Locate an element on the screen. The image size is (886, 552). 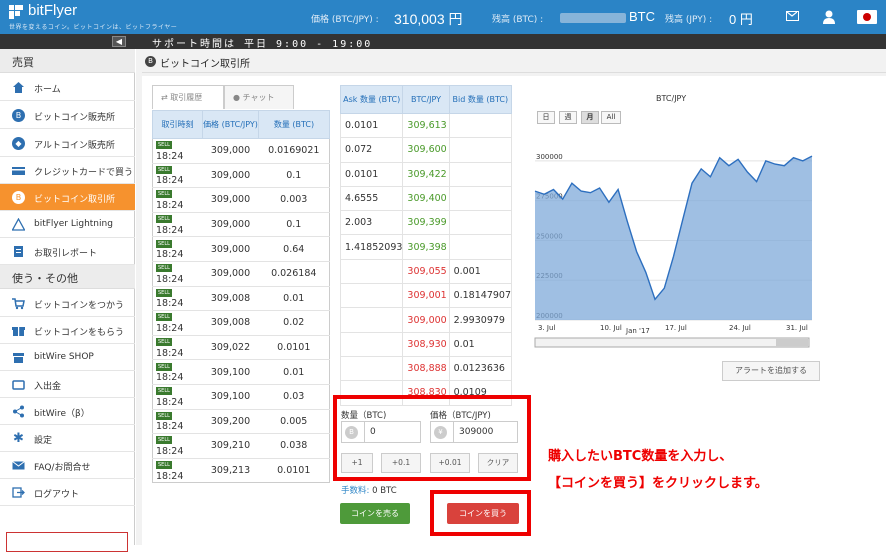
sidebar-item-label: ログアウト is located at coordinates (57, 495).